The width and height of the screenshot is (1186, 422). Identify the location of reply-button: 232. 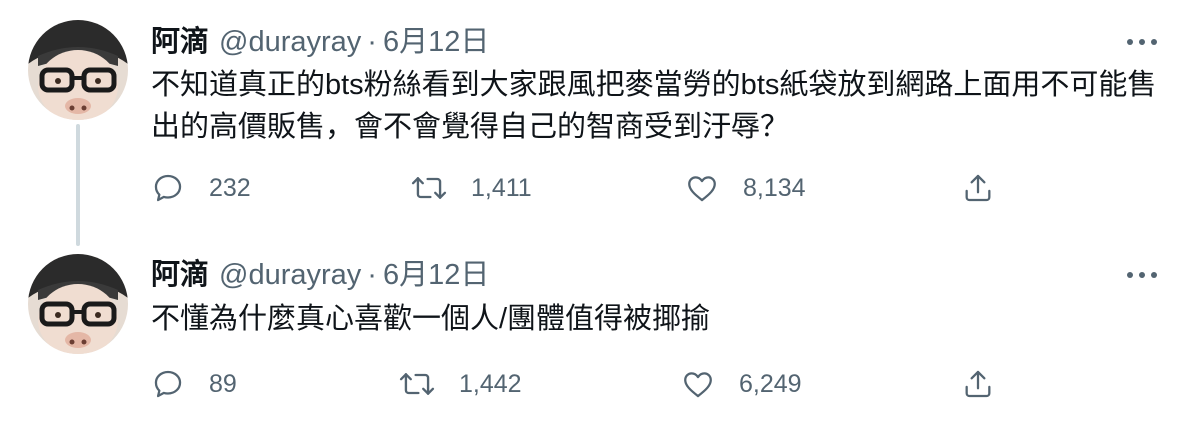
(201, 188).